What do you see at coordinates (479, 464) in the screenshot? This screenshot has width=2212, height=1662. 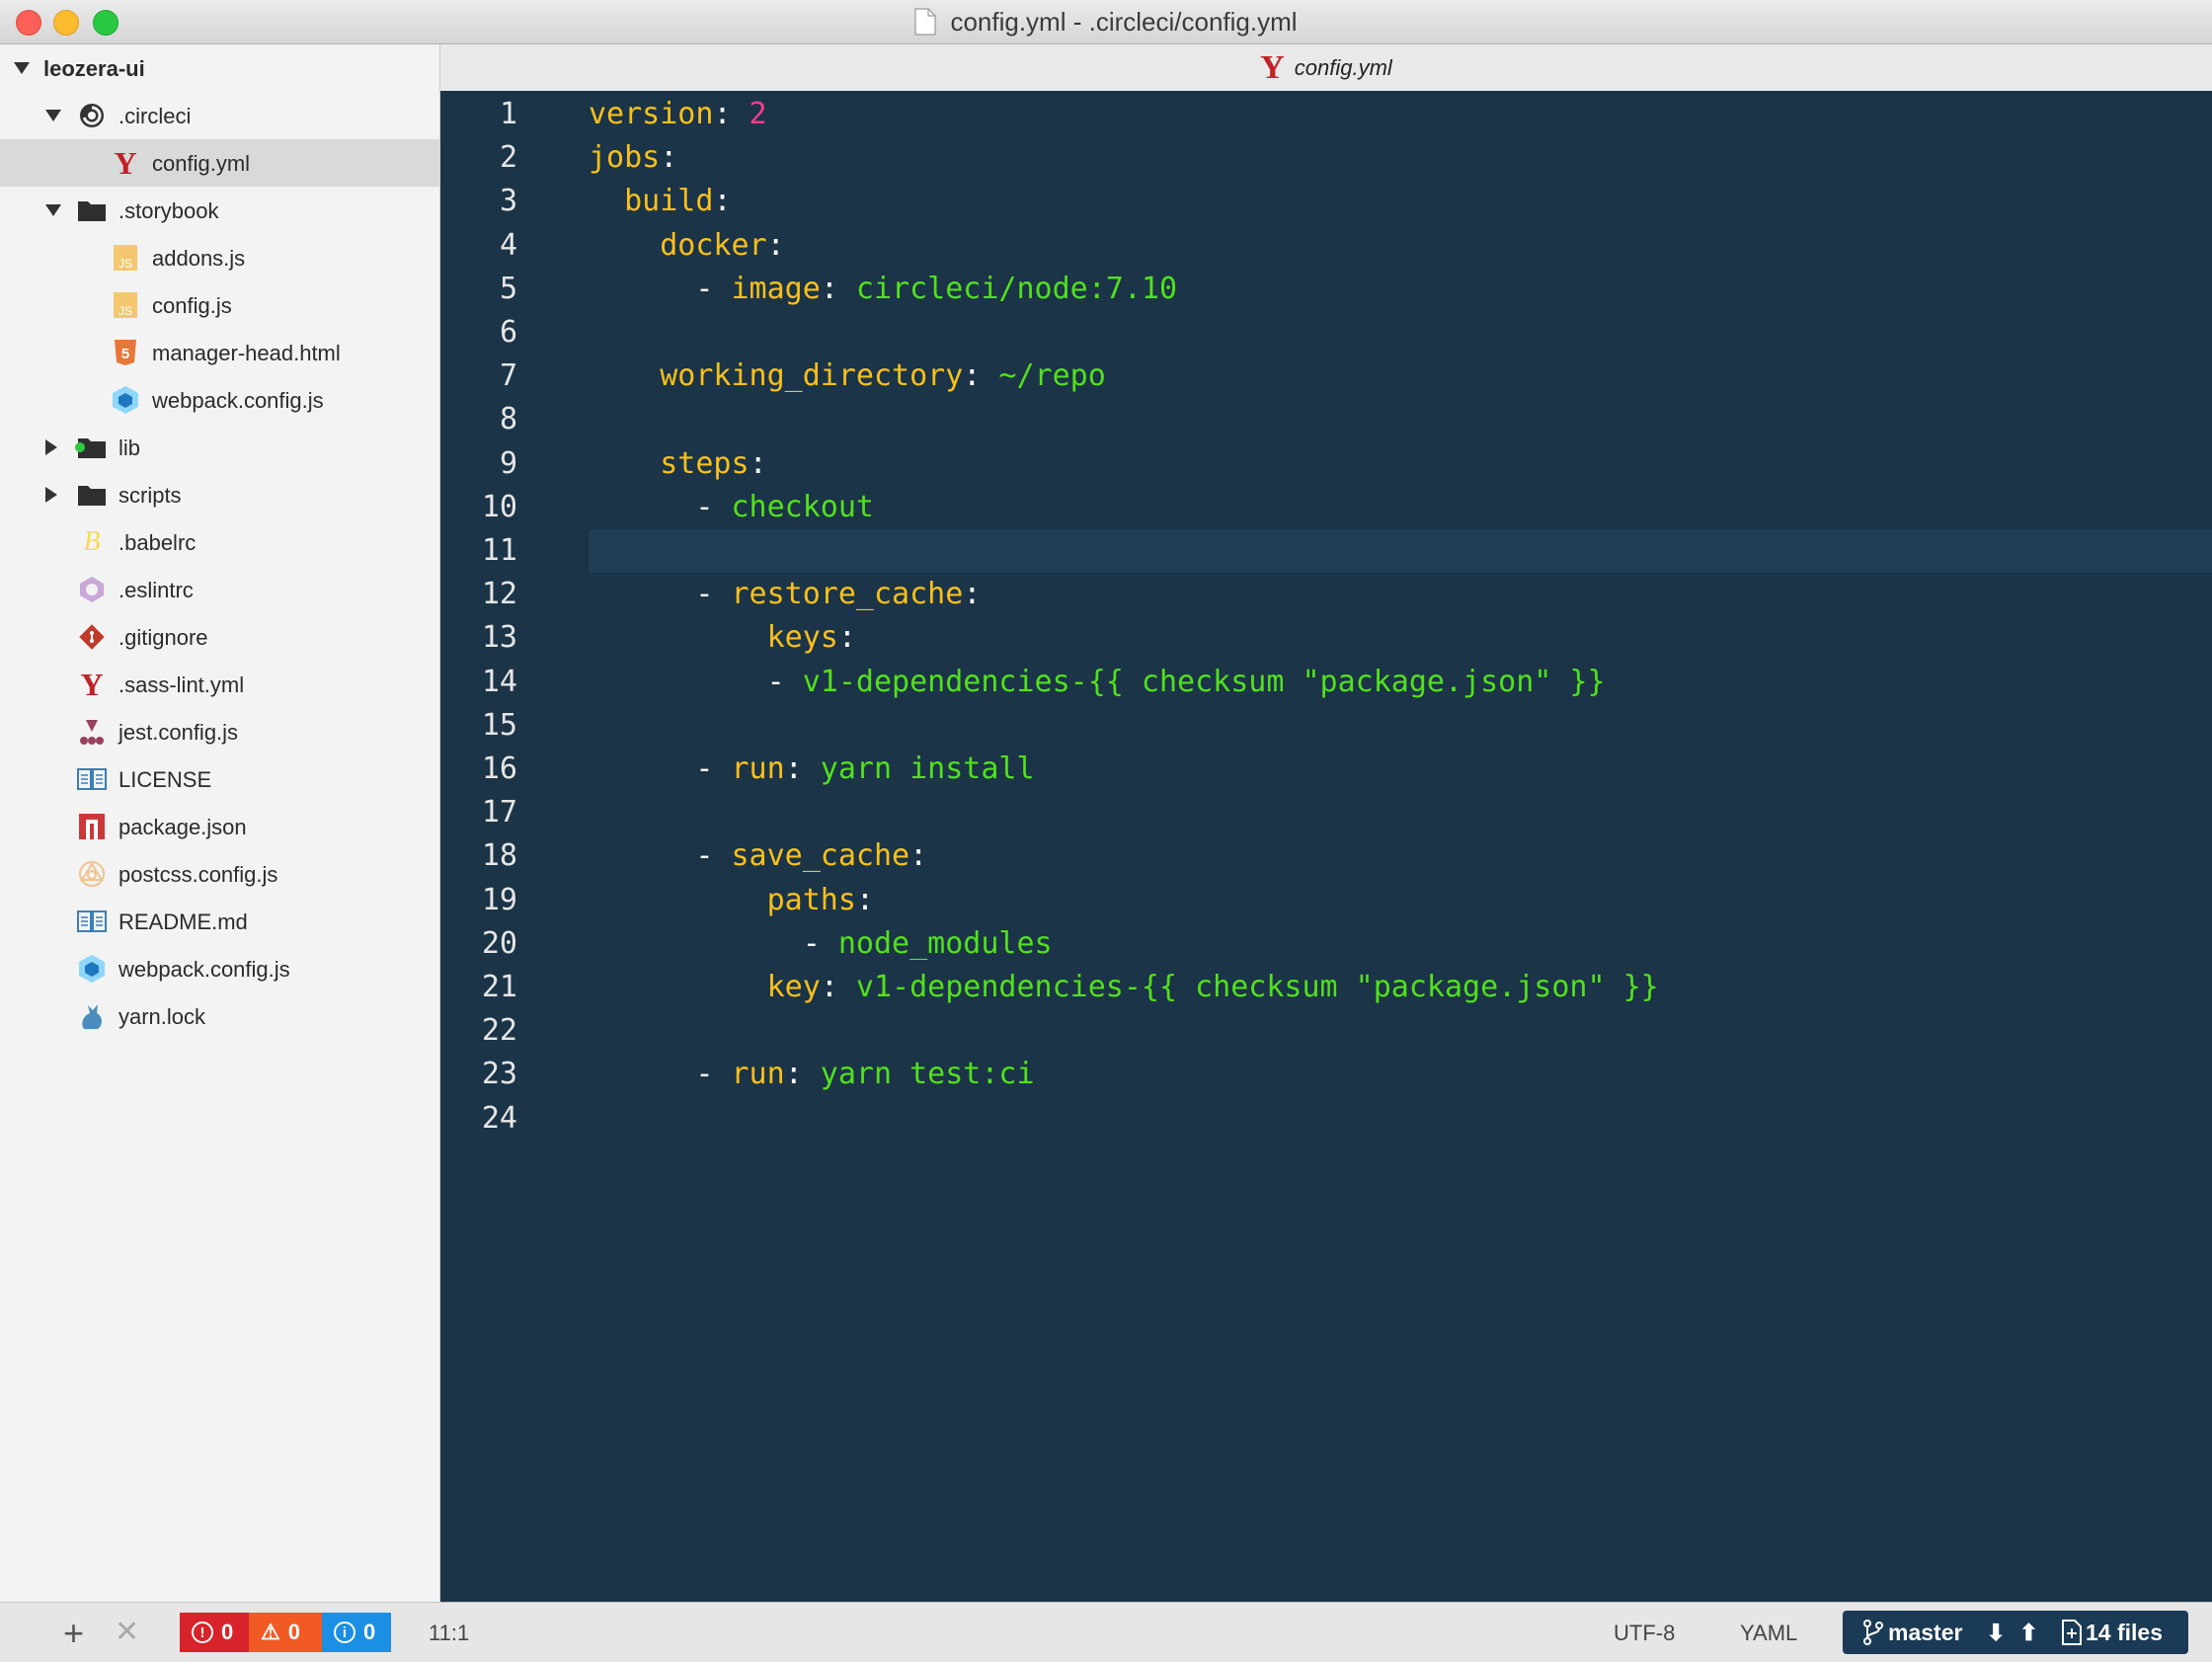 I see `line-number: 9` at bounding box center [479, 464].